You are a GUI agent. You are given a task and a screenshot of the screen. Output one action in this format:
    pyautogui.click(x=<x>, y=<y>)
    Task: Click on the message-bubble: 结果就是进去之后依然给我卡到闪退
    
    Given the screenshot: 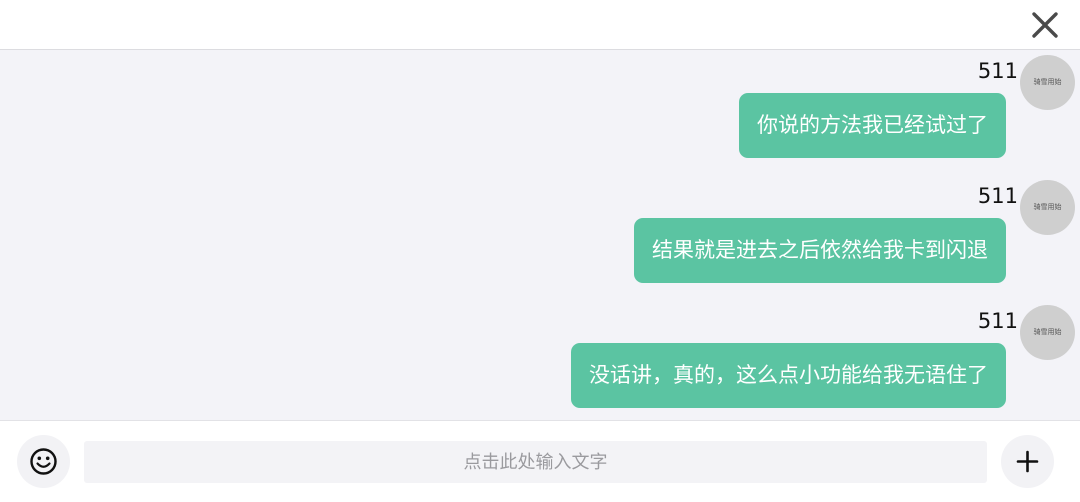 What is the action you would take?
    pyautogui.click(x=820, y=250)
    